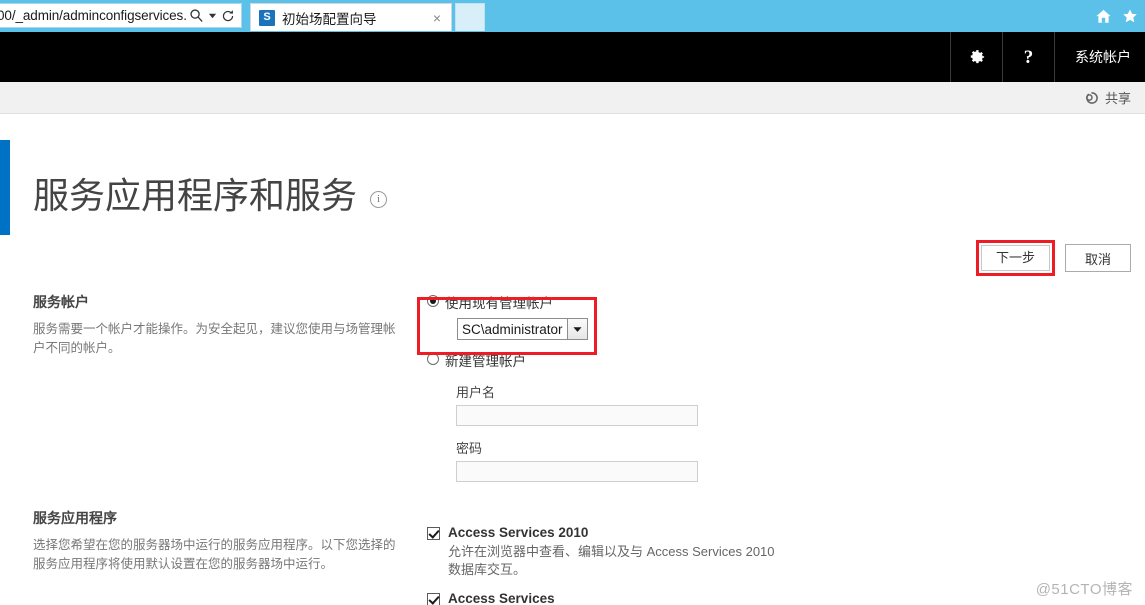 The height and width of the screenshot is (605, 1145). I want to click on page-title-row: 服务应用程序和服务 i, so click(210, 195).